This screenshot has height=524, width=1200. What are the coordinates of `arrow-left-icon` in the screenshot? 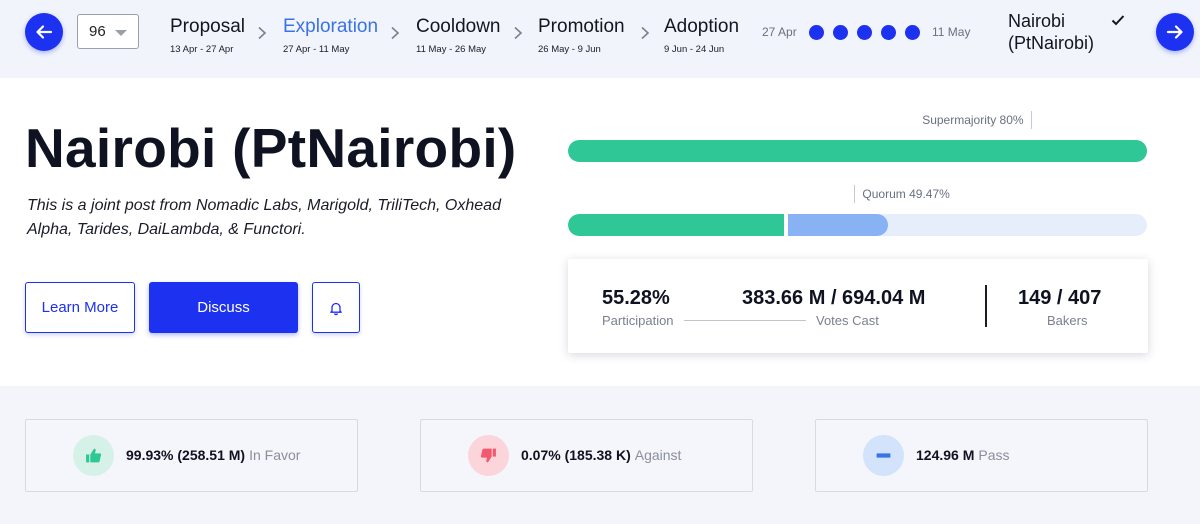 It's located at (44, 32).